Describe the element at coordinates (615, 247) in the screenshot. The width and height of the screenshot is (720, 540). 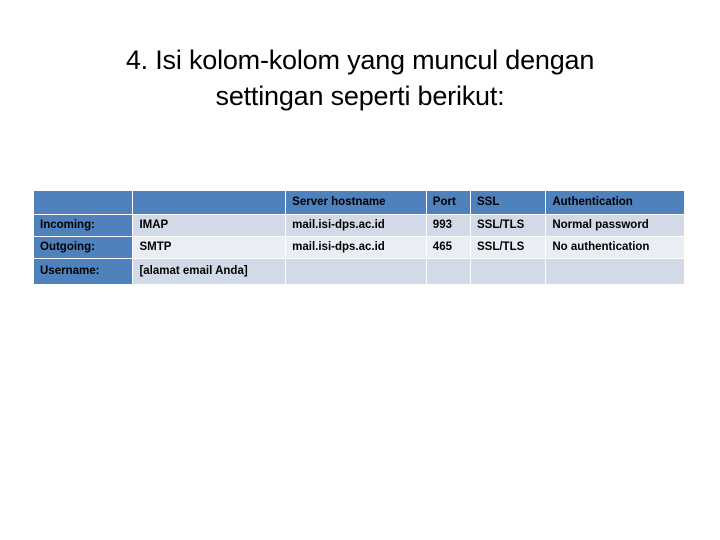
I see `cell-authentication-outgoing: No authentication` at that location.